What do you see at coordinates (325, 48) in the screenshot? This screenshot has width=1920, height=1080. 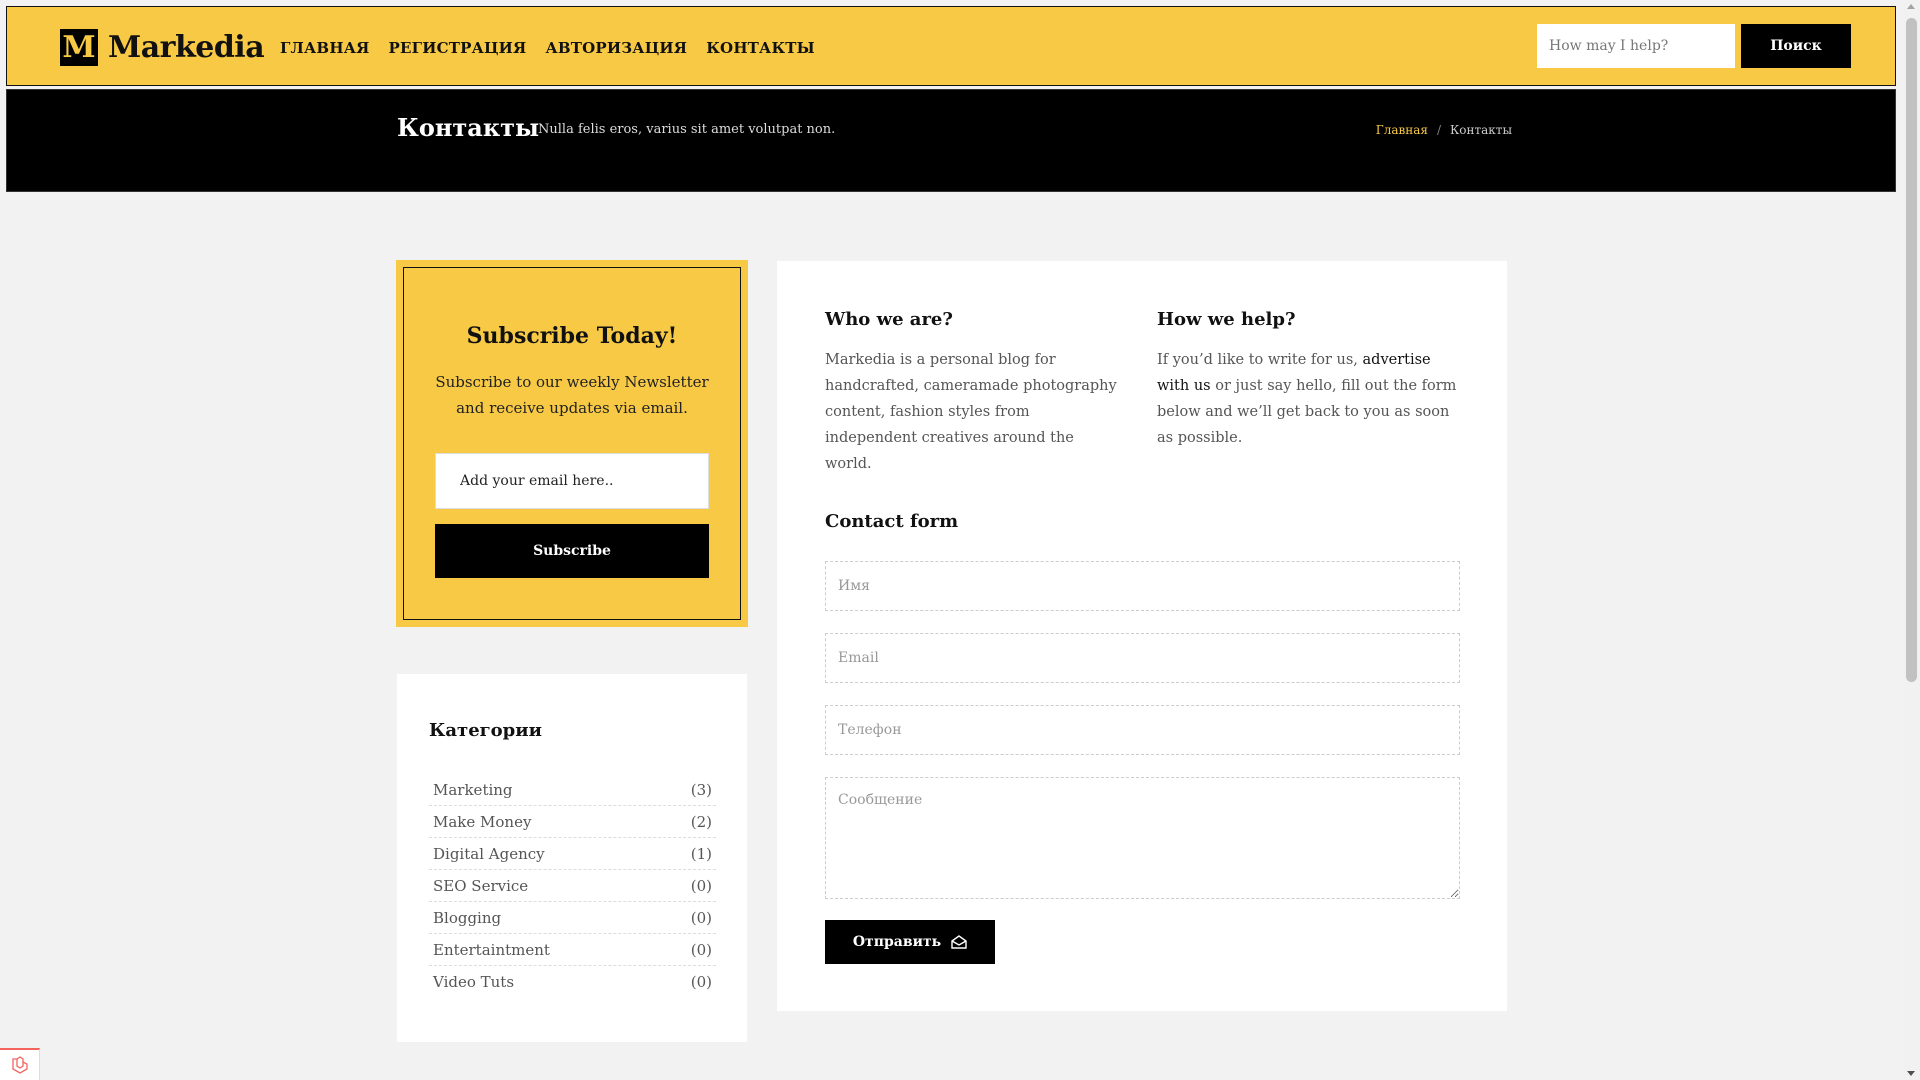 I see `nav-item-home: ГЛАВНАЯ` at bounding box center [325, 48].